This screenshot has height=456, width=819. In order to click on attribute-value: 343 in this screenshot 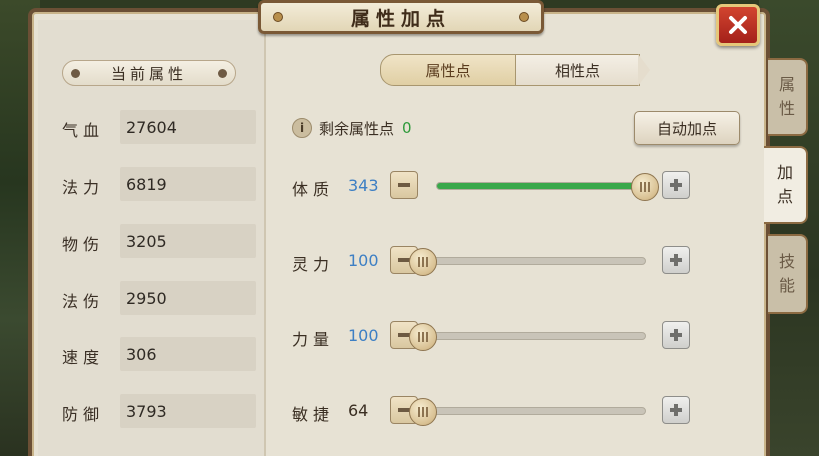, I will do `click(363, 185)`.